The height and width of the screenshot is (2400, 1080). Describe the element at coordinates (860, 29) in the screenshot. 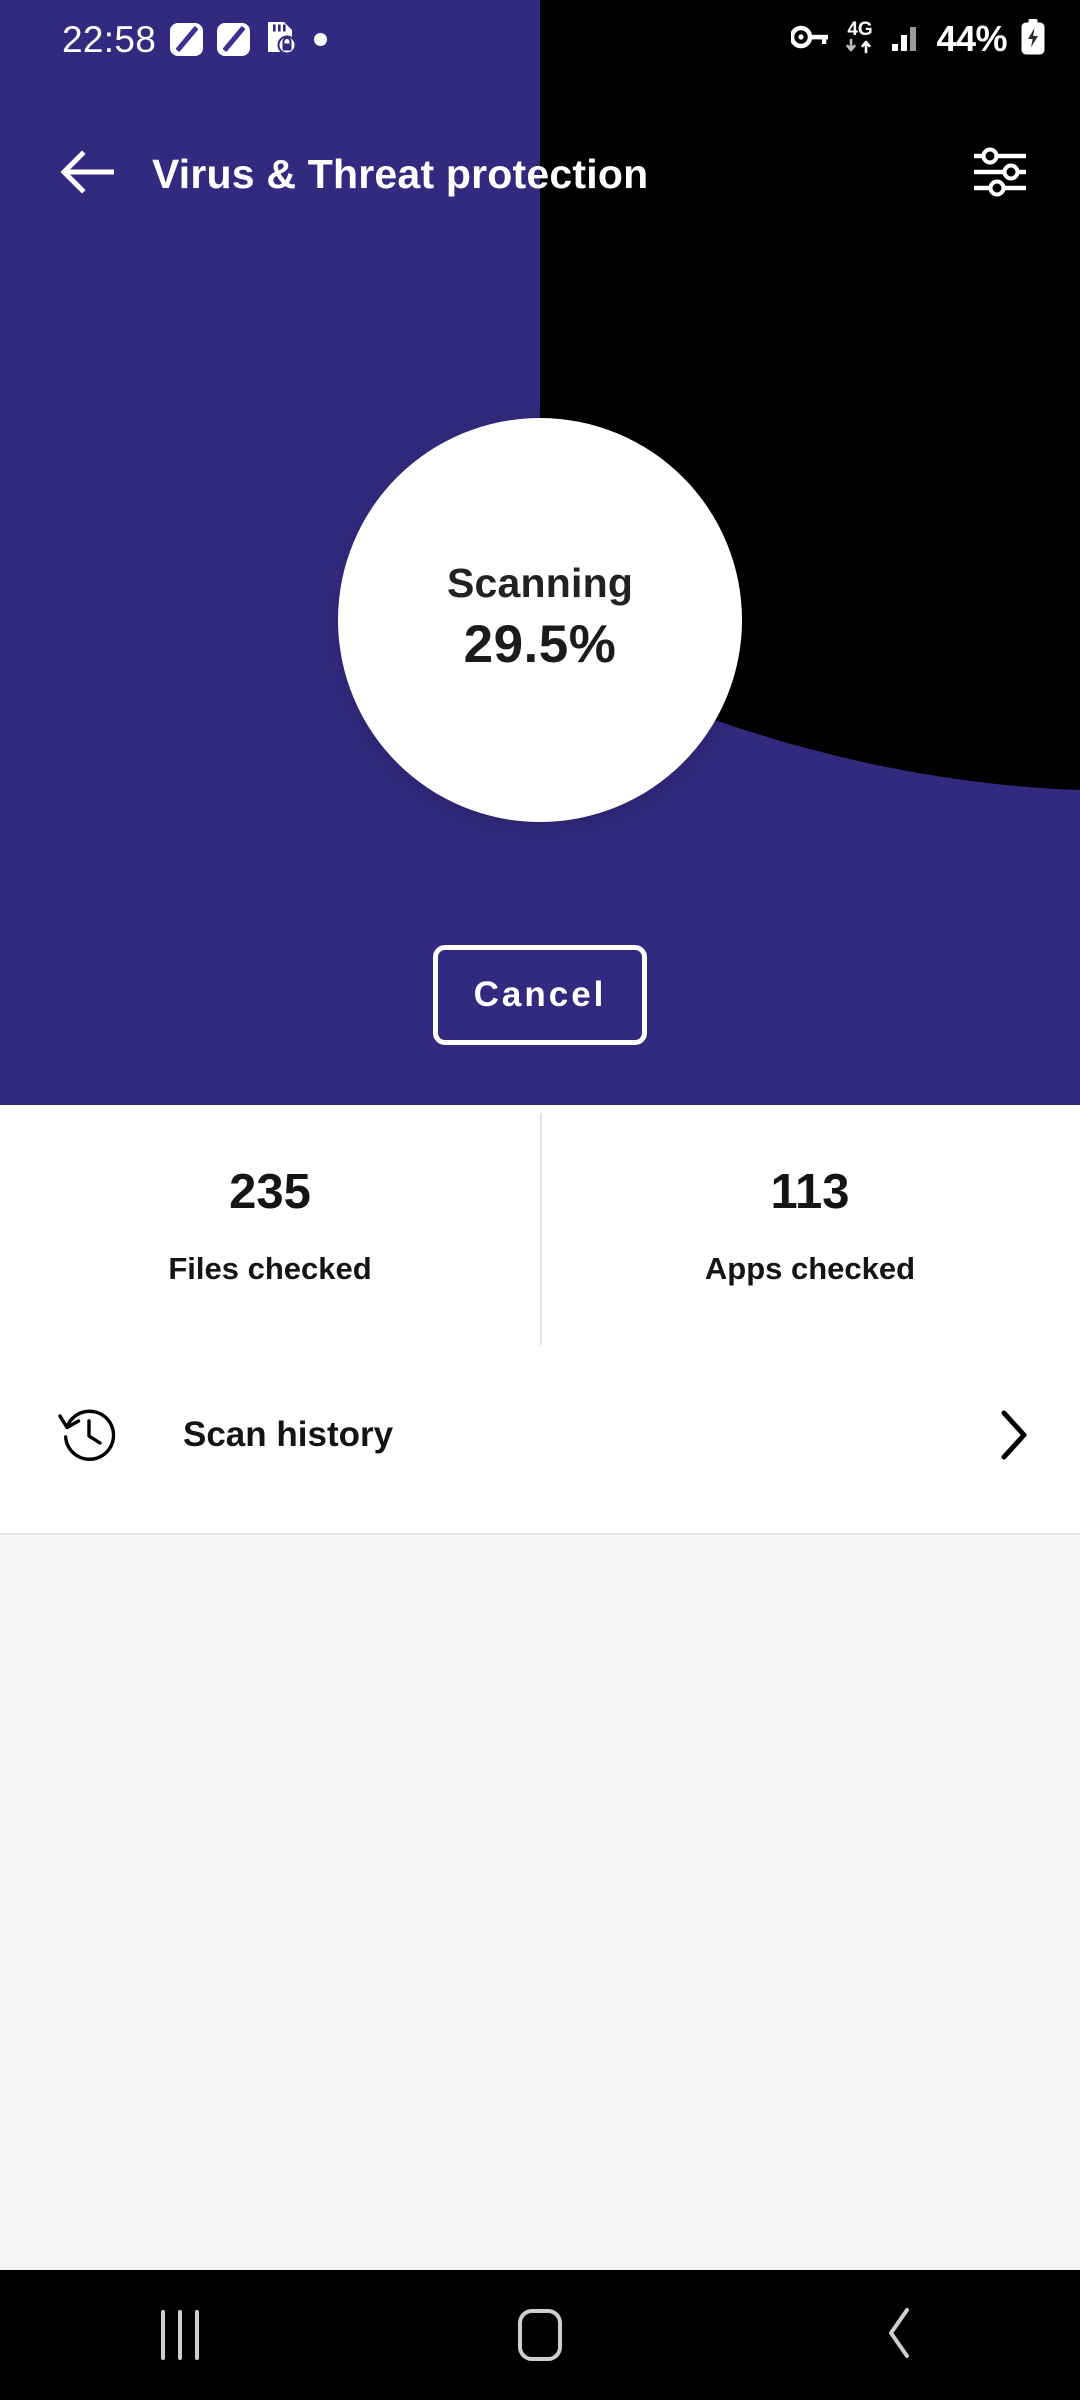

I see `svg-text: 4G` at that location.